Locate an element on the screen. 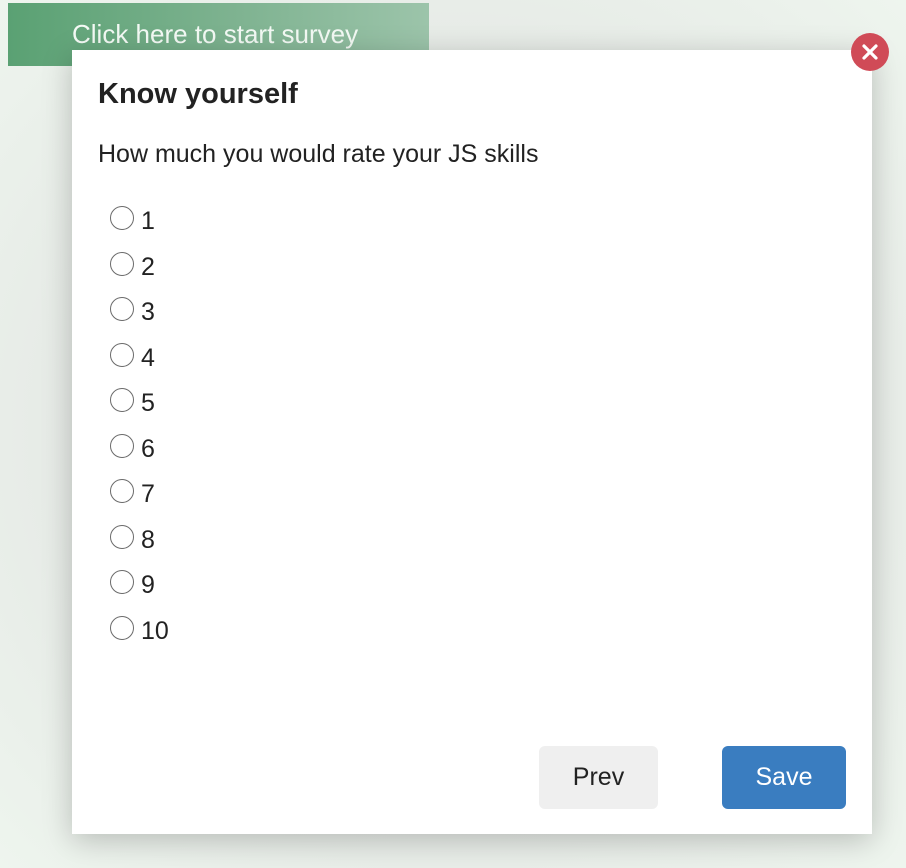 The width and height of the screenshot is (906, 868). option-label: 9 is located at coordinates (148, 585).